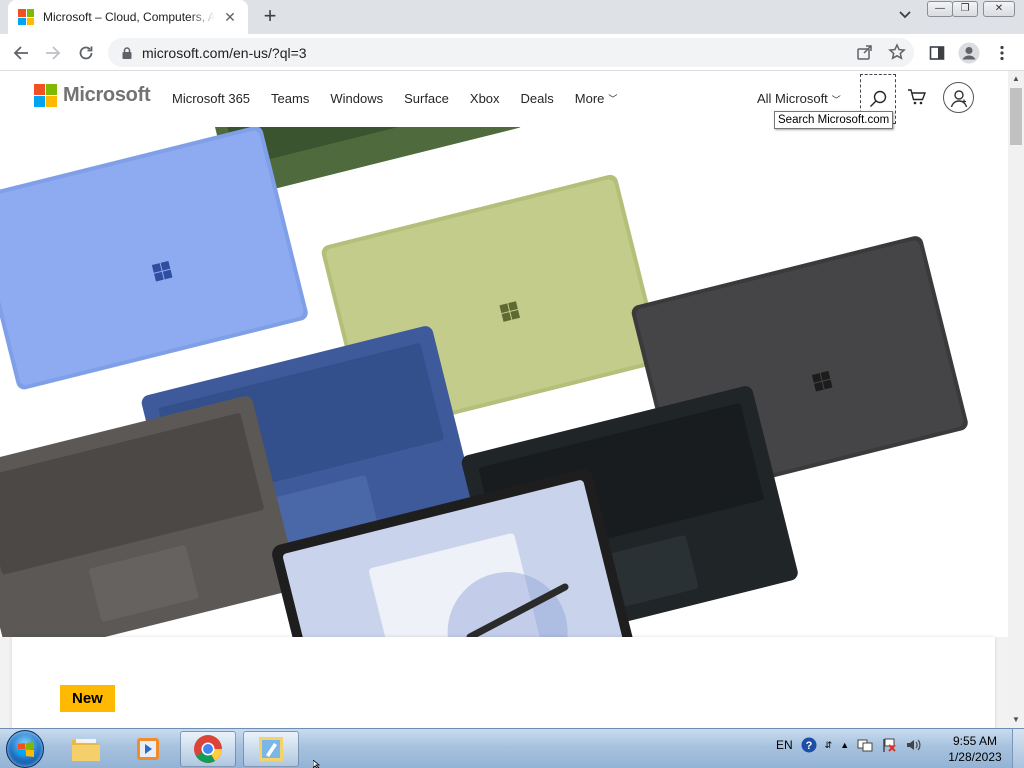 The height and width of the screenshot is (768, 1024). I want to click on show-desktop-button, so click(1018, 748).